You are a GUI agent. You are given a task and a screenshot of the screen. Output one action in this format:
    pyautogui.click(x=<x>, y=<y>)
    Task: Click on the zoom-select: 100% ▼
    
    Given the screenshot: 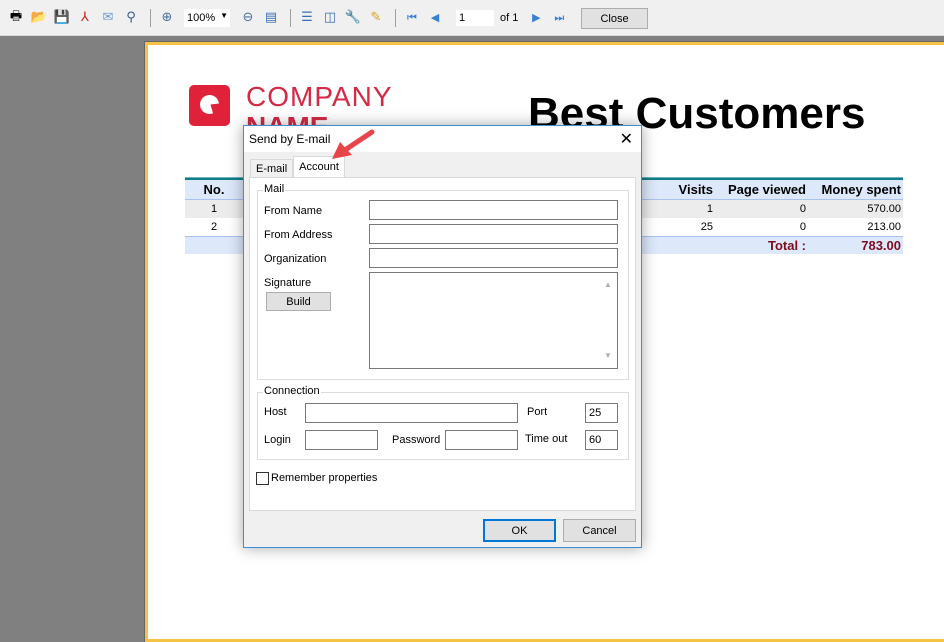 What is the action you would take?
    pyautogui.click(x=207, y=17)
    